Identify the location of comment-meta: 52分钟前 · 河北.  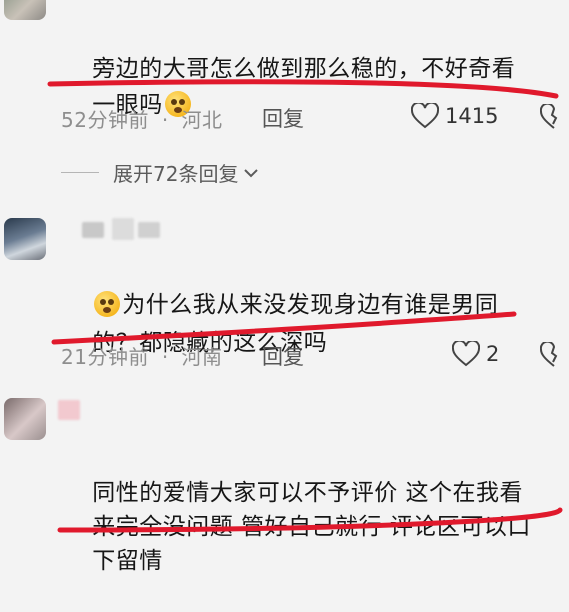
(145, 118).